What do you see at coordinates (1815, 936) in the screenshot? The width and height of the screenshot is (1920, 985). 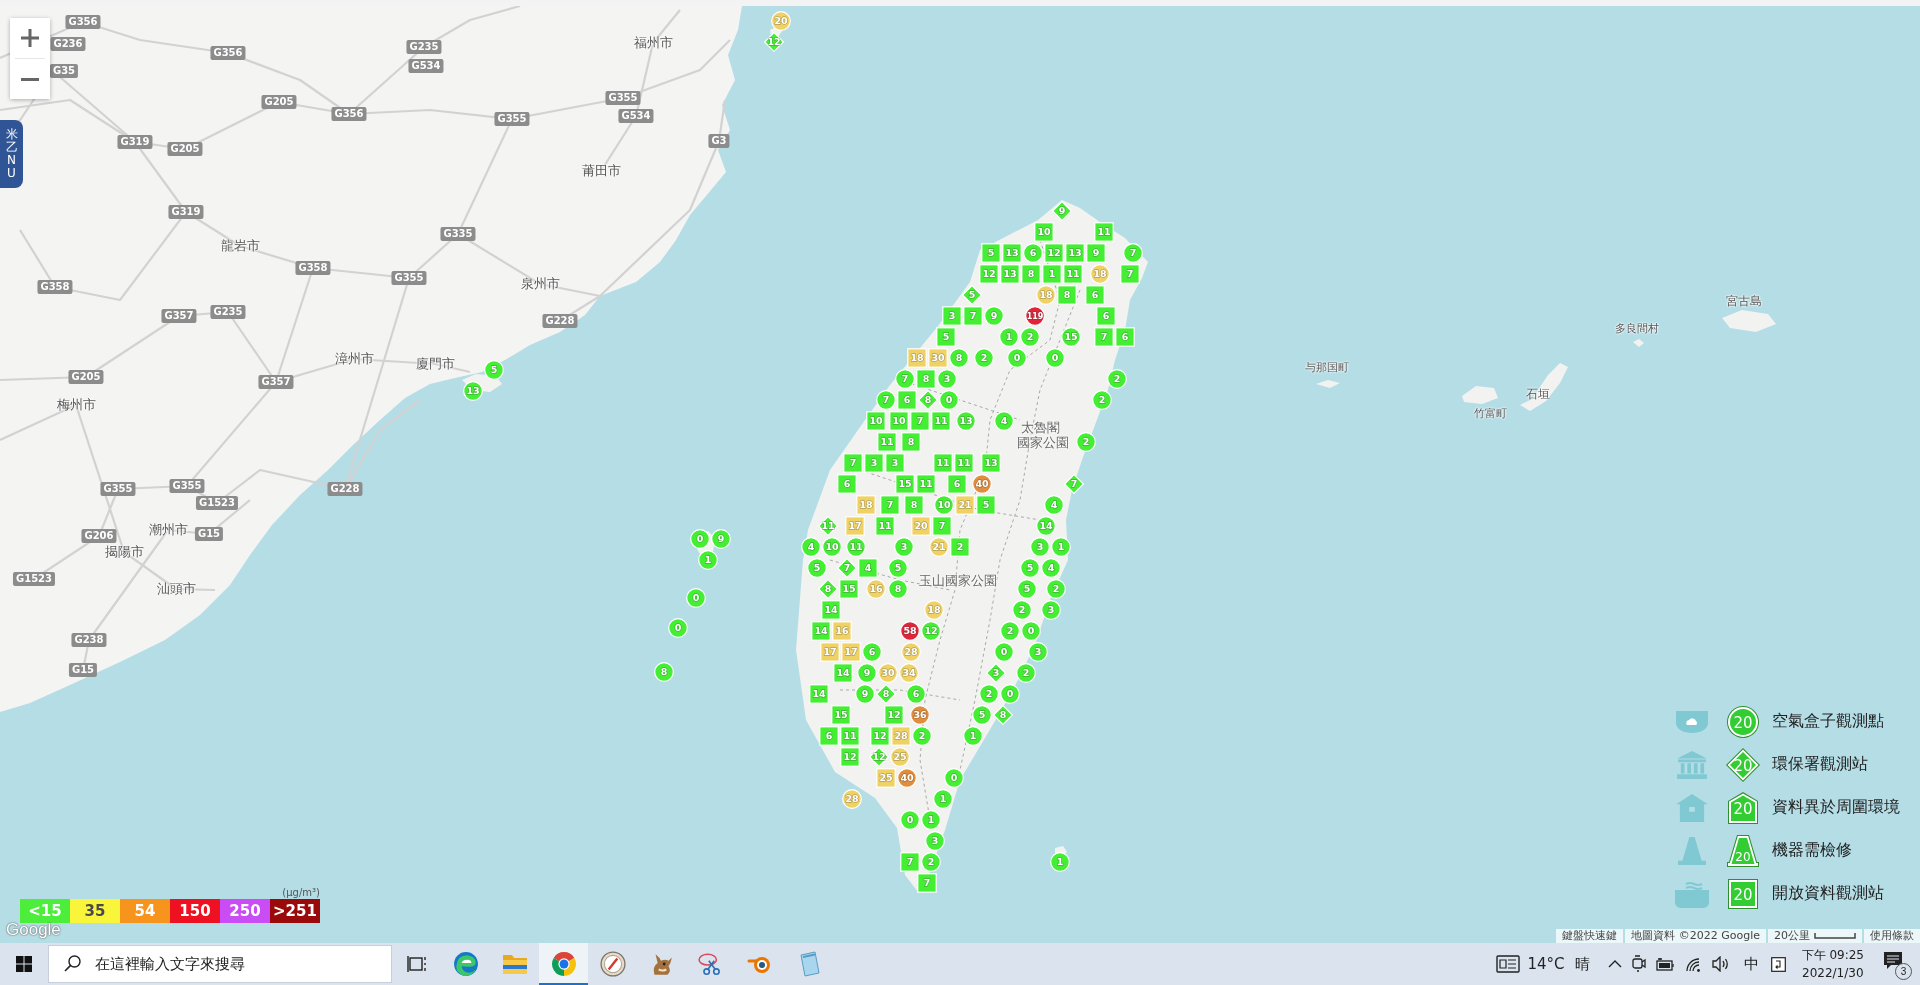 I see `scale-control: 20公里` at bounding box center [1815, 936].